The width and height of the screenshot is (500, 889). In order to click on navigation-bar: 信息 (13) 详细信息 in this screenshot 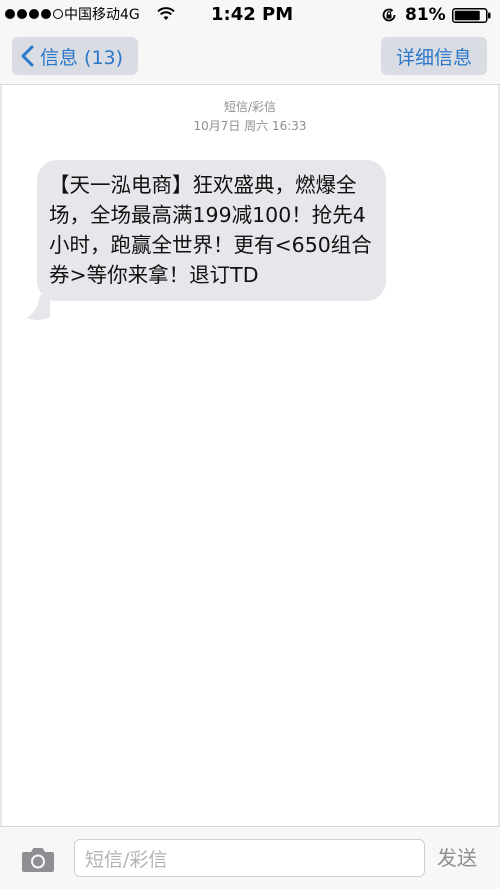, I will do `click(250, 57)`.